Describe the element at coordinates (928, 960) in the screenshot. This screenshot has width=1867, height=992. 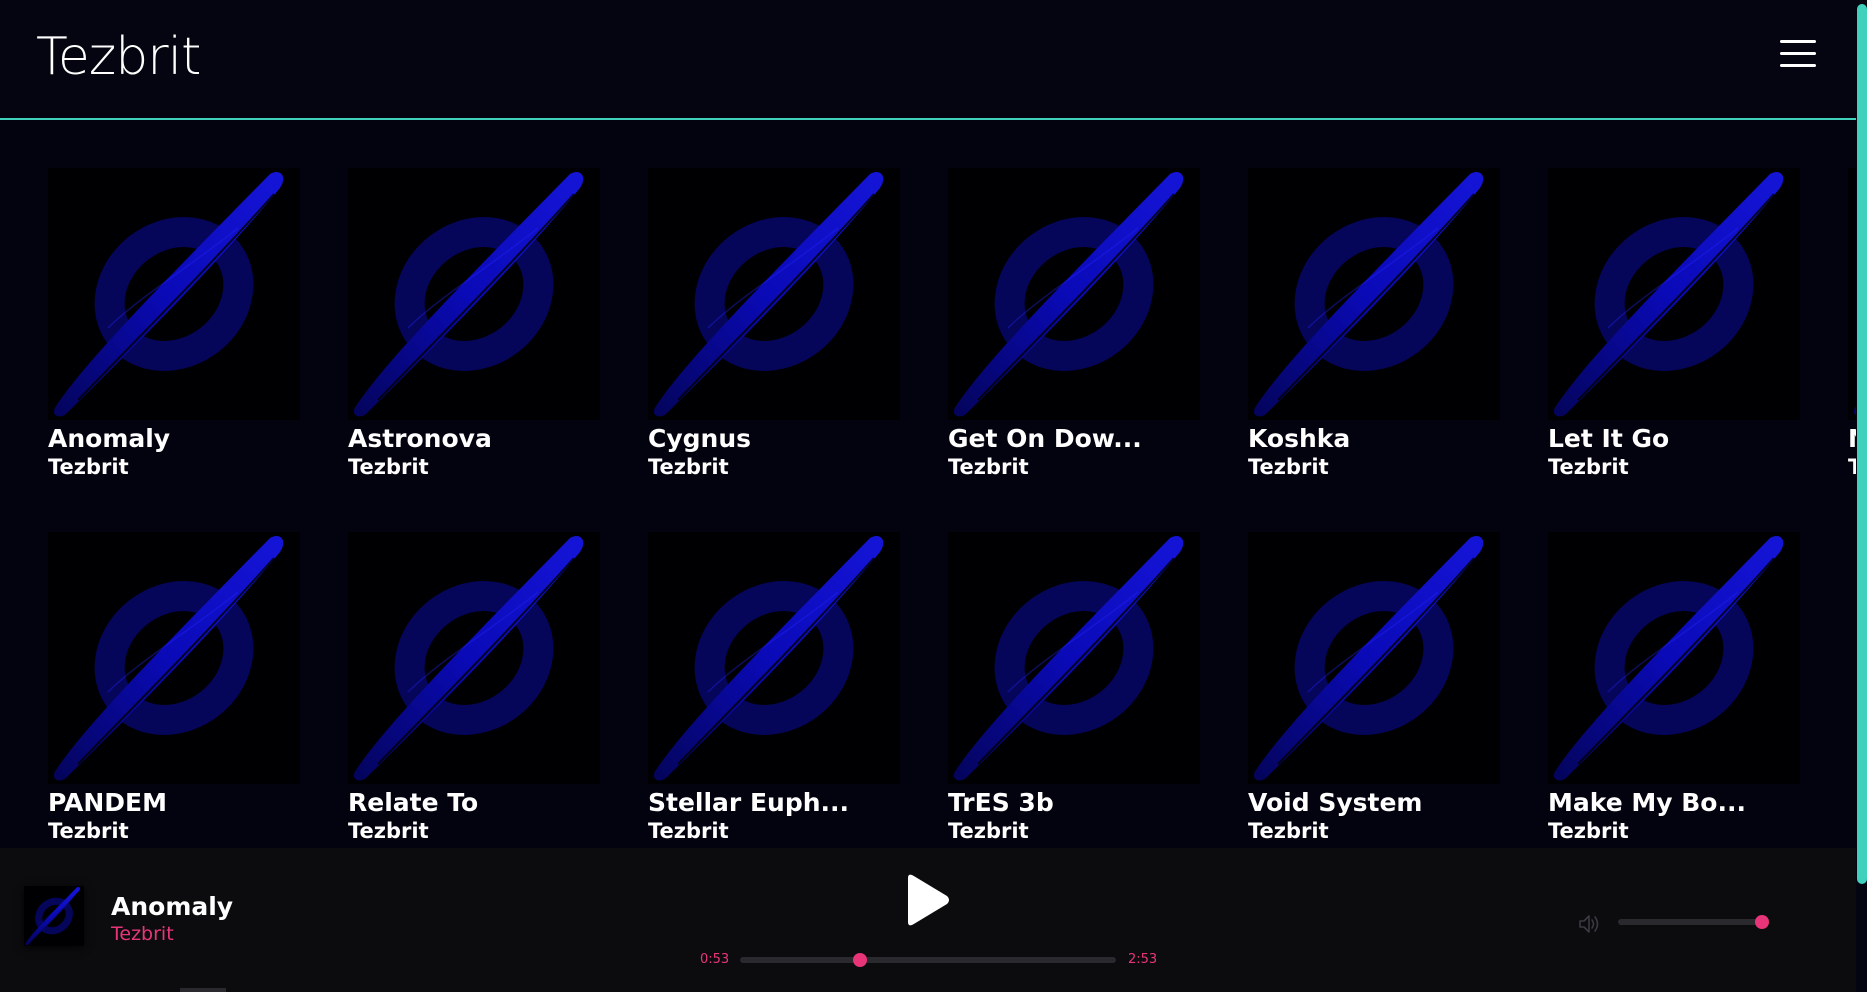
I see `progress-slider` at that location.